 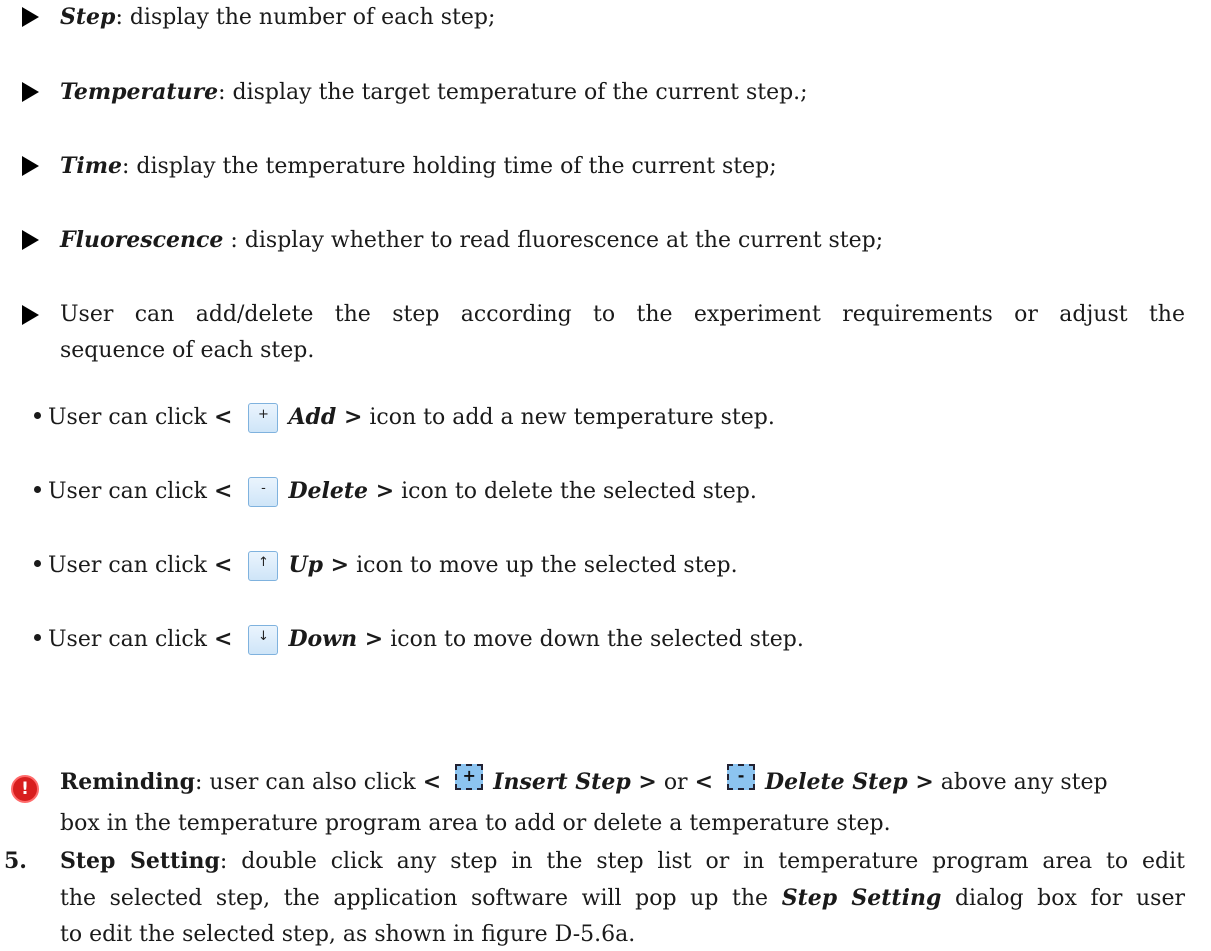 What do you see at coordinates (140, 861) in the screenshot?
I see `step-setting-title: Step Setting` at bounding box center [140, 861].